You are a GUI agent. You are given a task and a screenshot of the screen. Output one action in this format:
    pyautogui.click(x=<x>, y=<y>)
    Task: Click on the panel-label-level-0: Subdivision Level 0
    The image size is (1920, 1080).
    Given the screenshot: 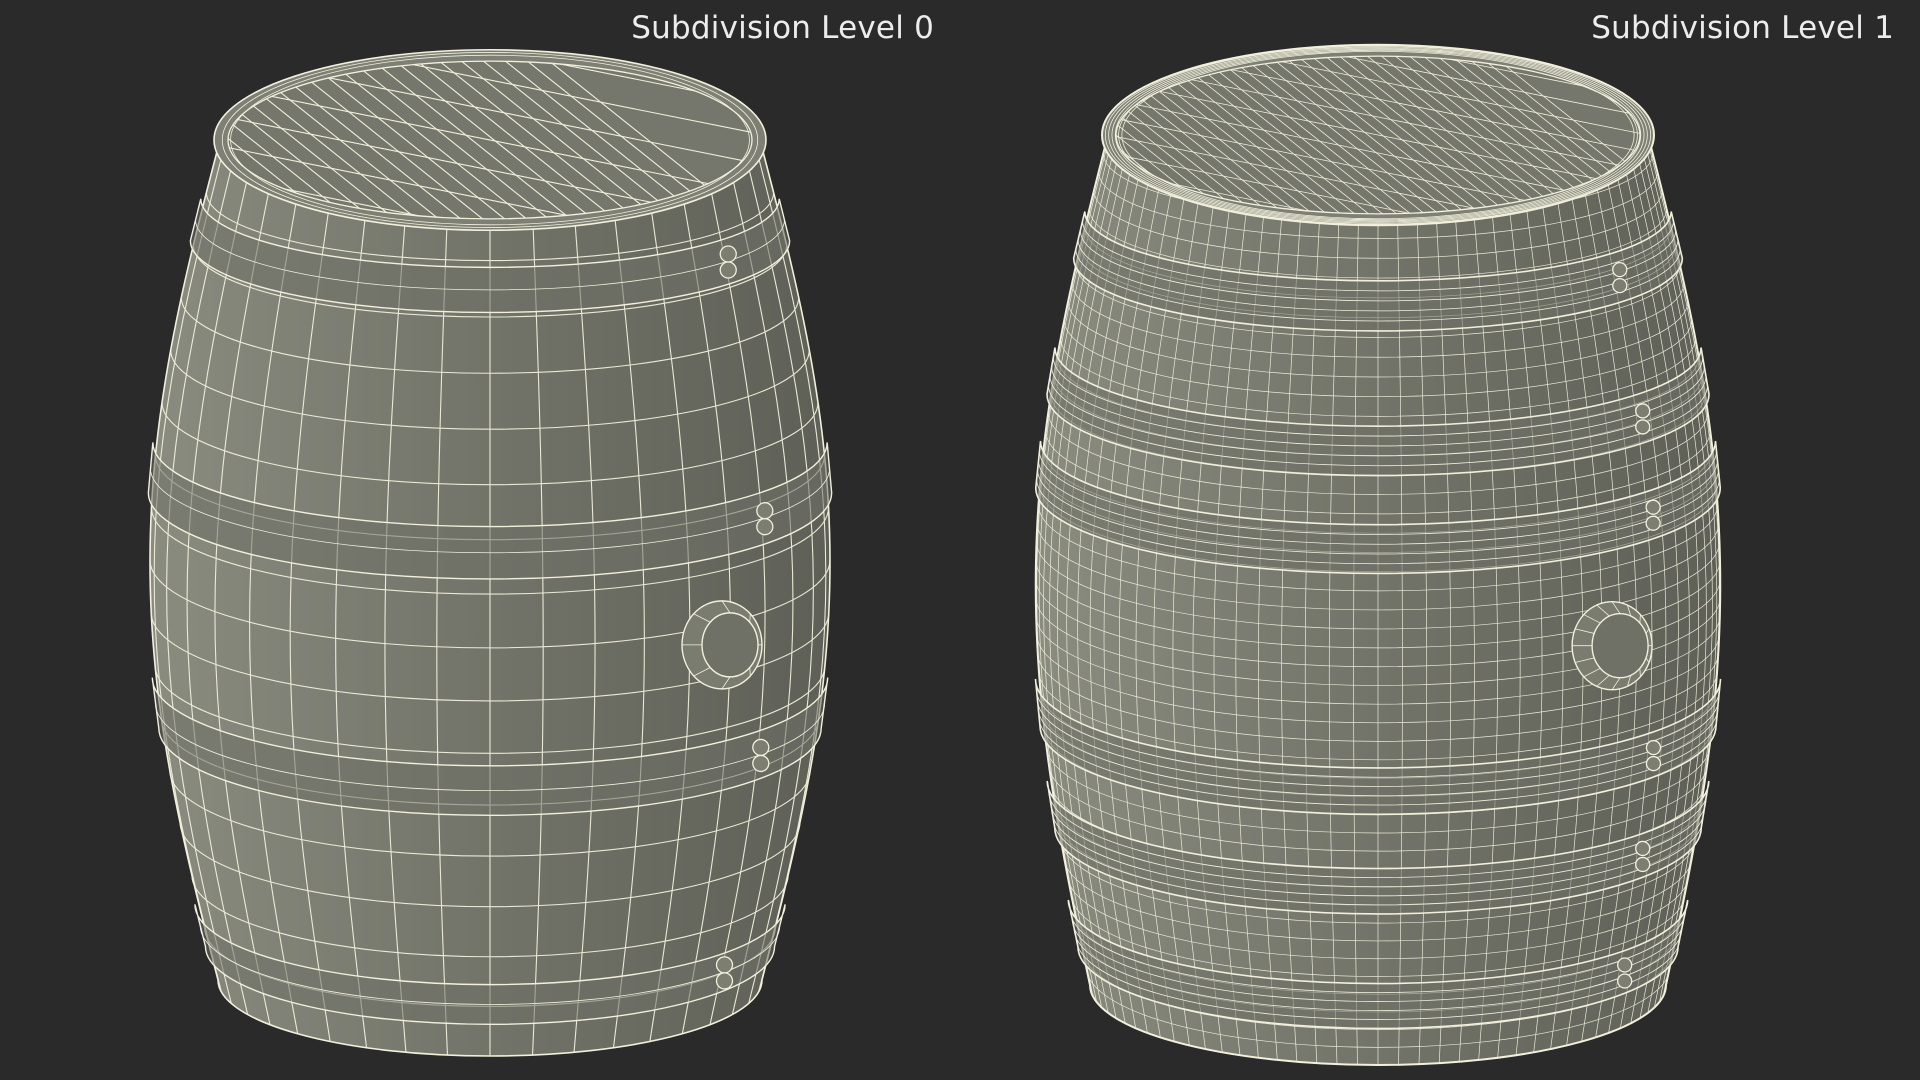 What is the action you would take?
    pyautogui.click(x=782, y=28)
    